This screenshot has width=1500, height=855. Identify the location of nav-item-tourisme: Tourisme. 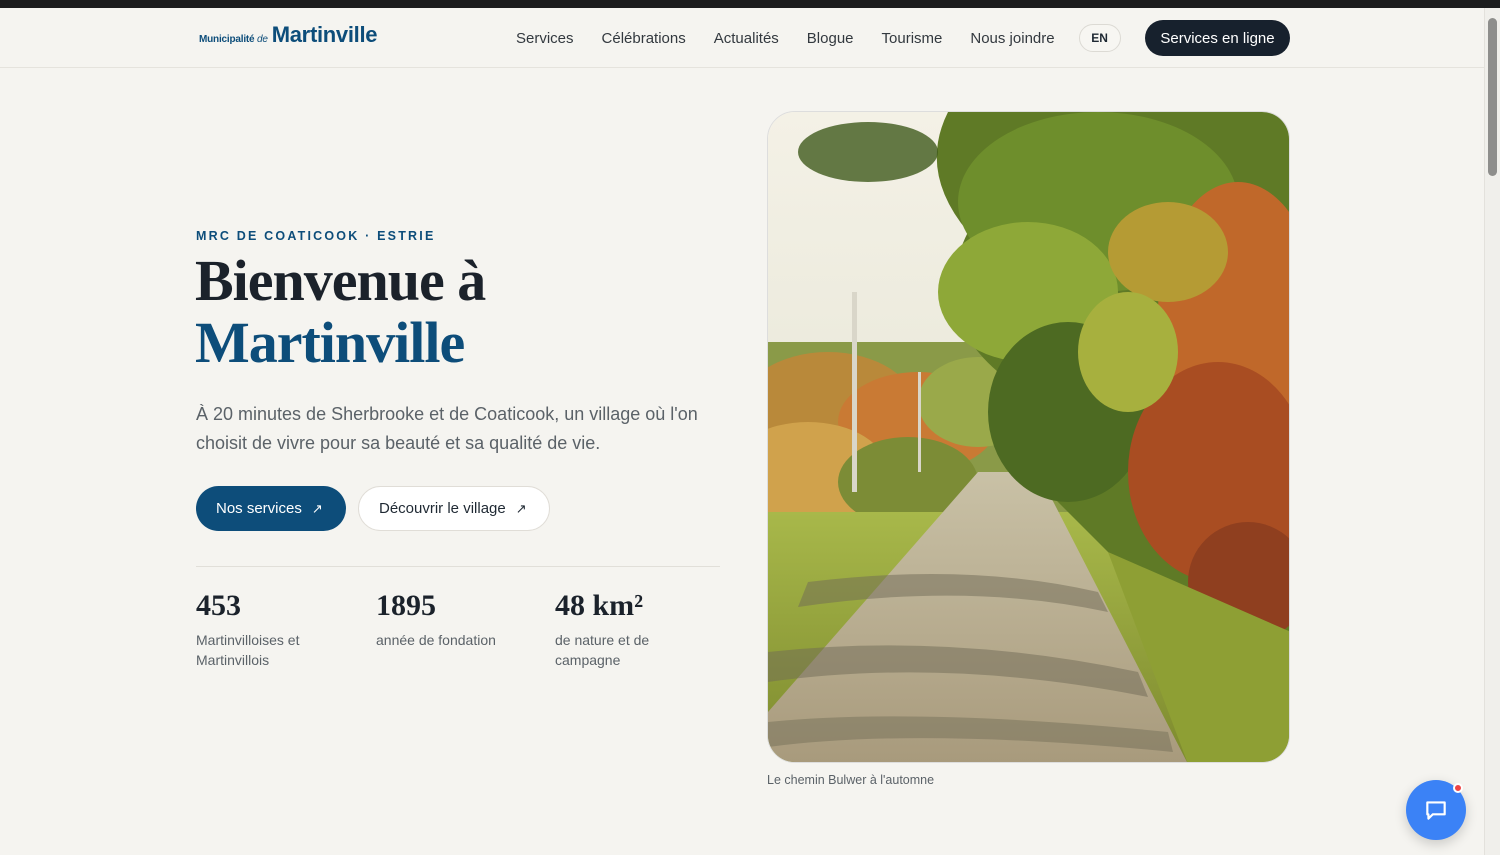
(912, 38).